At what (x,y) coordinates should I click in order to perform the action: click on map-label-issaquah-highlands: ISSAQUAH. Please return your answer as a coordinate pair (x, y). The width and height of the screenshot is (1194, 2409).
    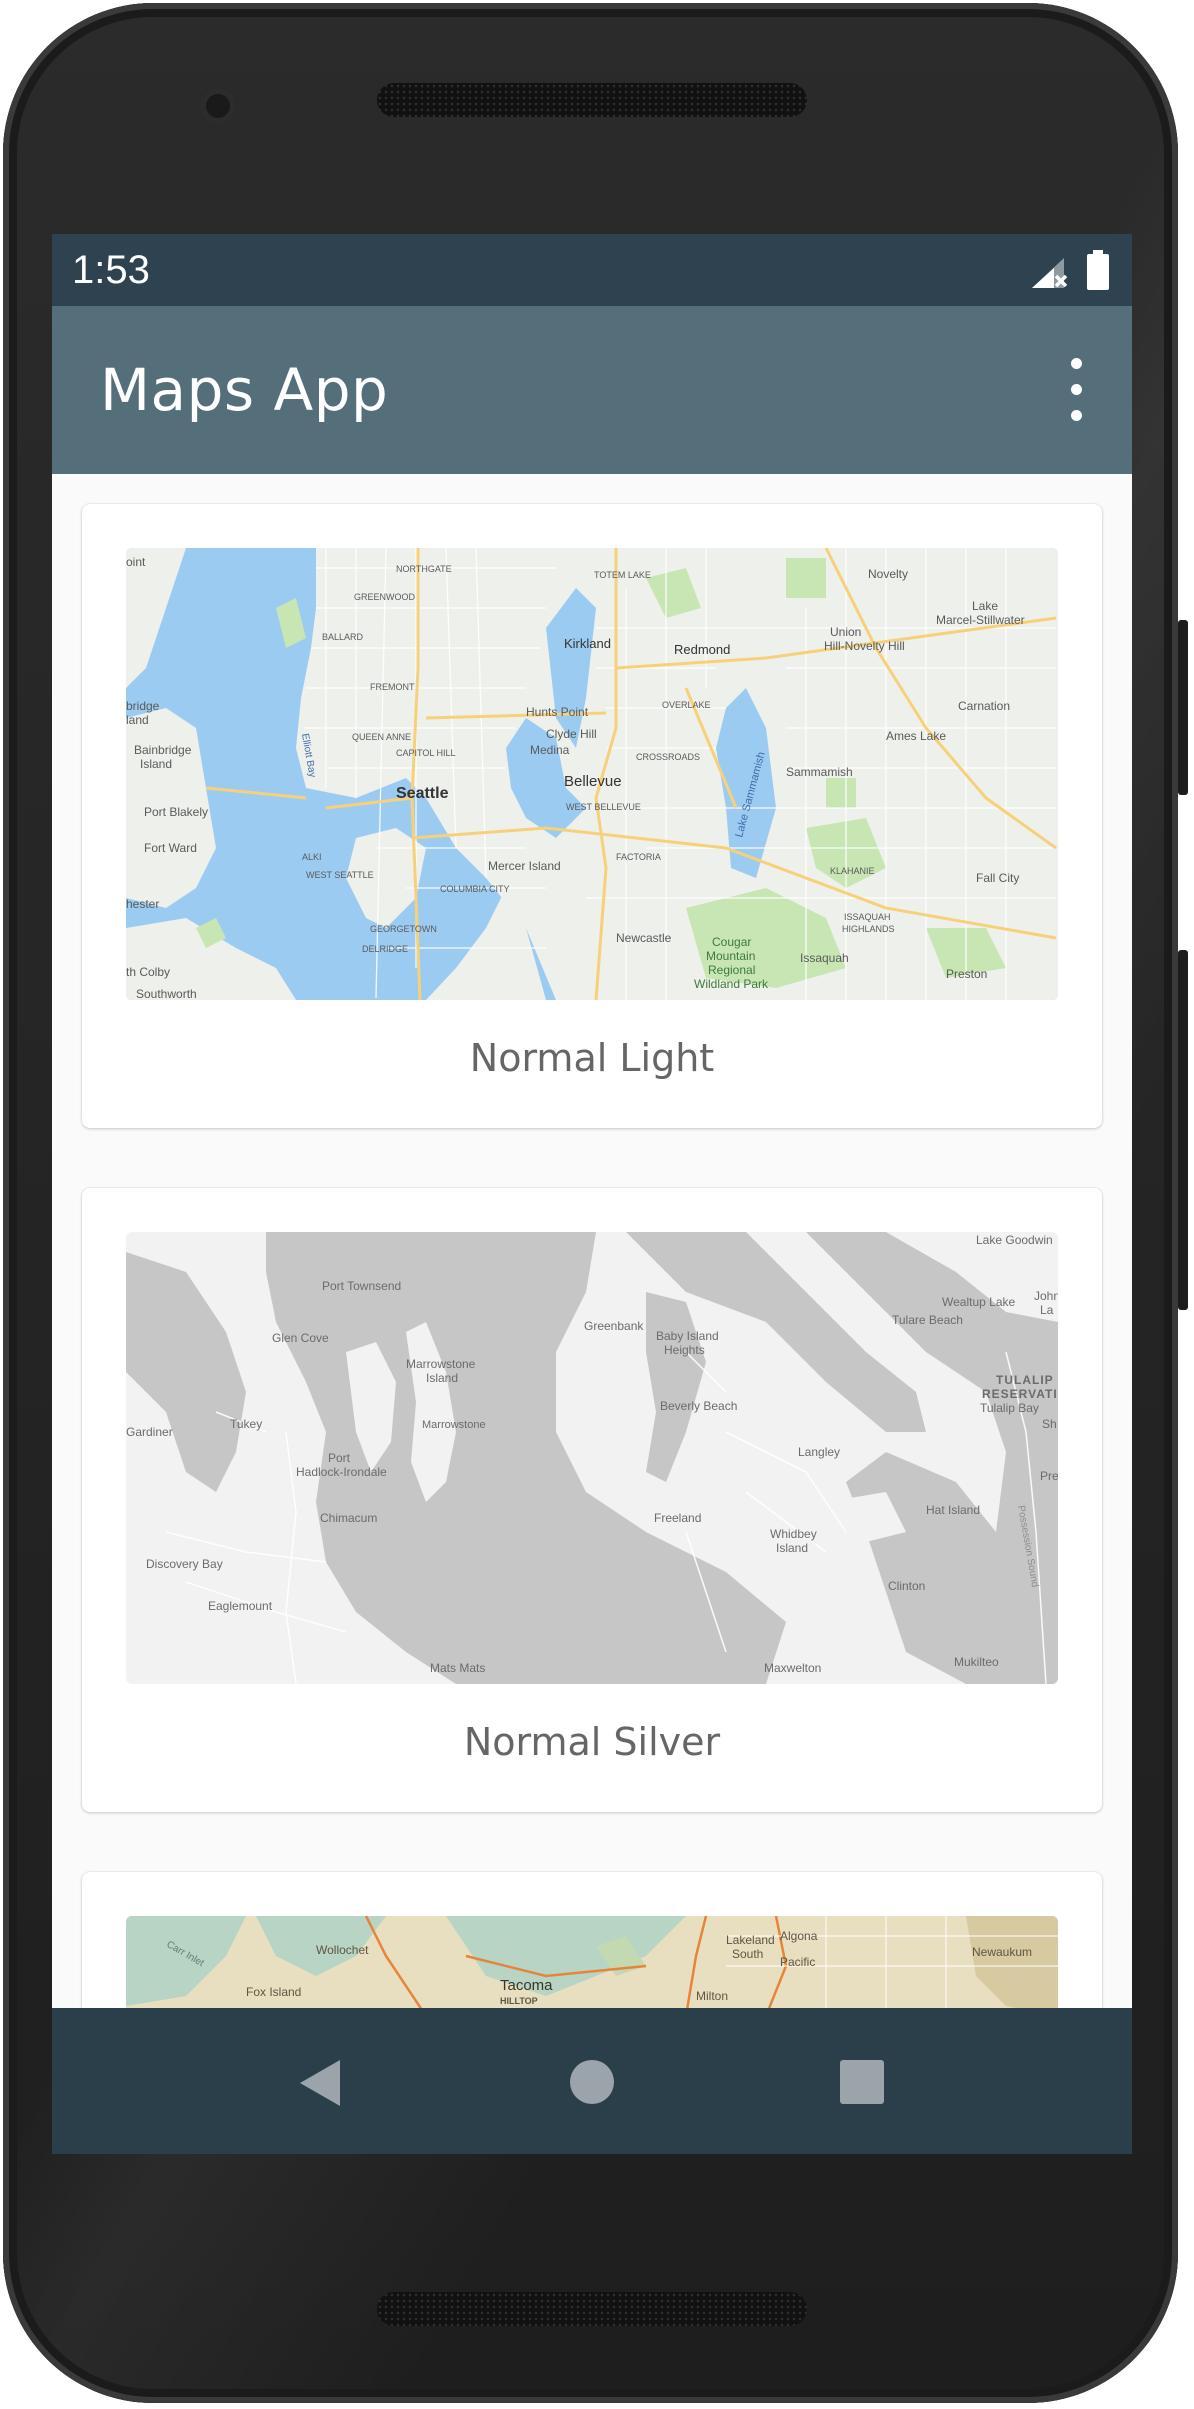
    Looking at the image, I should click on (867, 917).